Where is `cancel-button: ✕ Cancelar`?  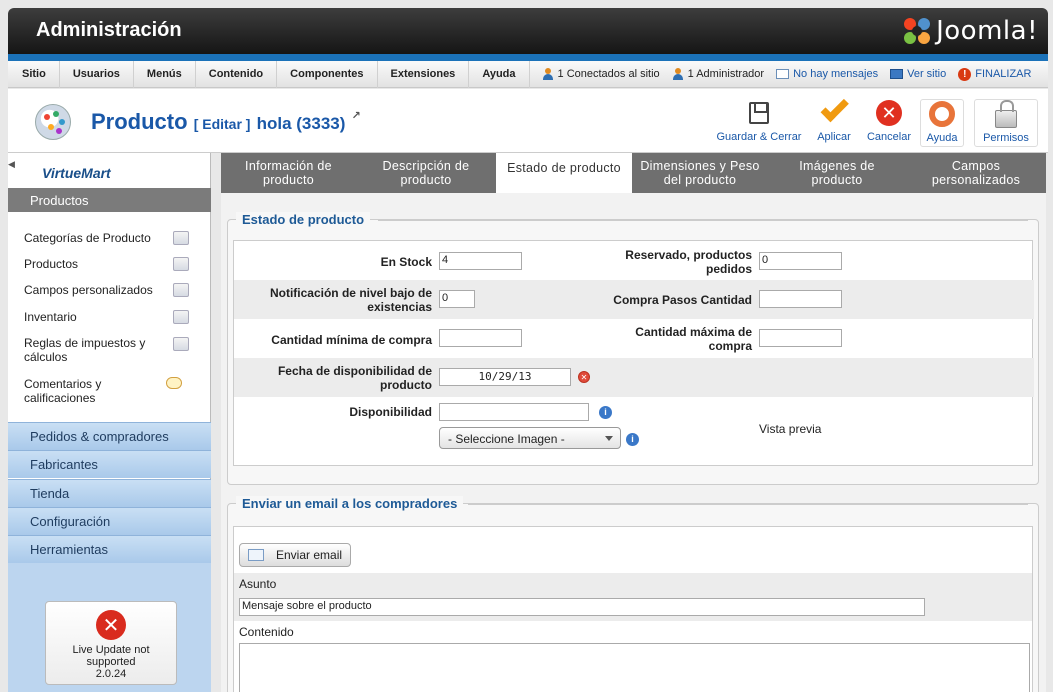
cancel-button: ✕ Cancelar is located at coordinates (889, 123).